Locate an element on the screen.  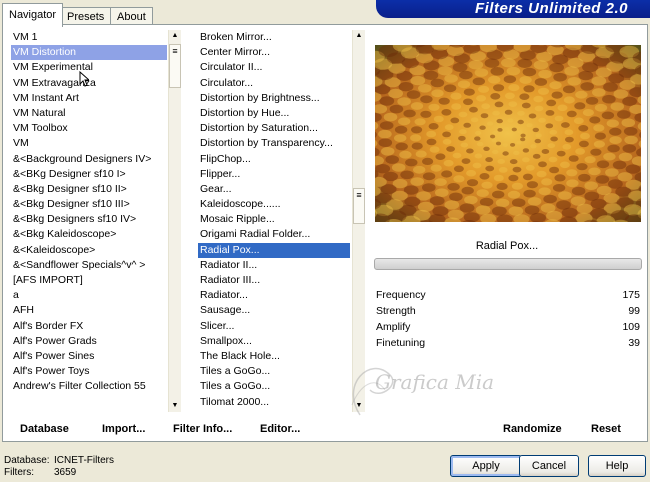
category-list-item: &<Sandflower Specials^v^ > is located at coordinates (89, 265).